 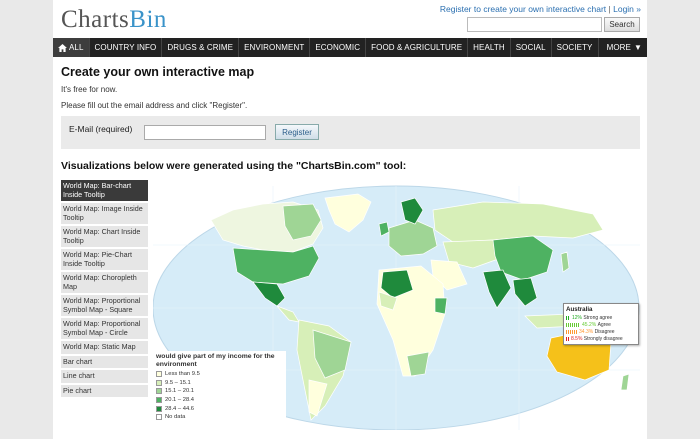 I want to click on legend-item: Less than 9.5, so click(x=219, y=374).